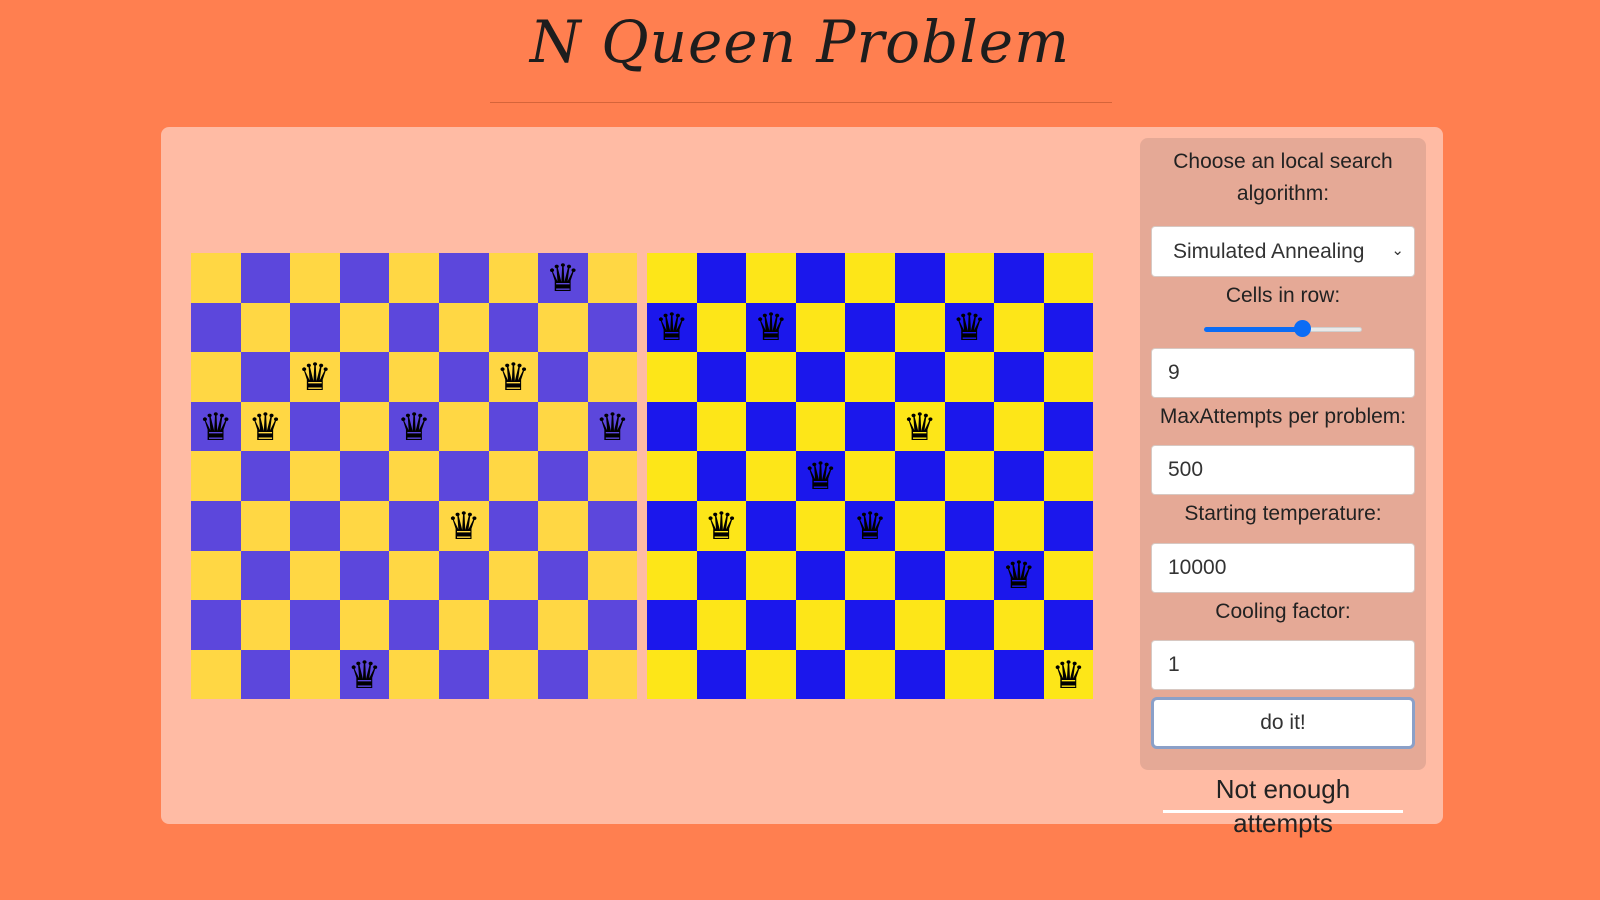 This screenshot has width=1600, height=900. Describe the element at coordinates (1302, 328) in the screenshot. I see `slider-thumb` at that location.